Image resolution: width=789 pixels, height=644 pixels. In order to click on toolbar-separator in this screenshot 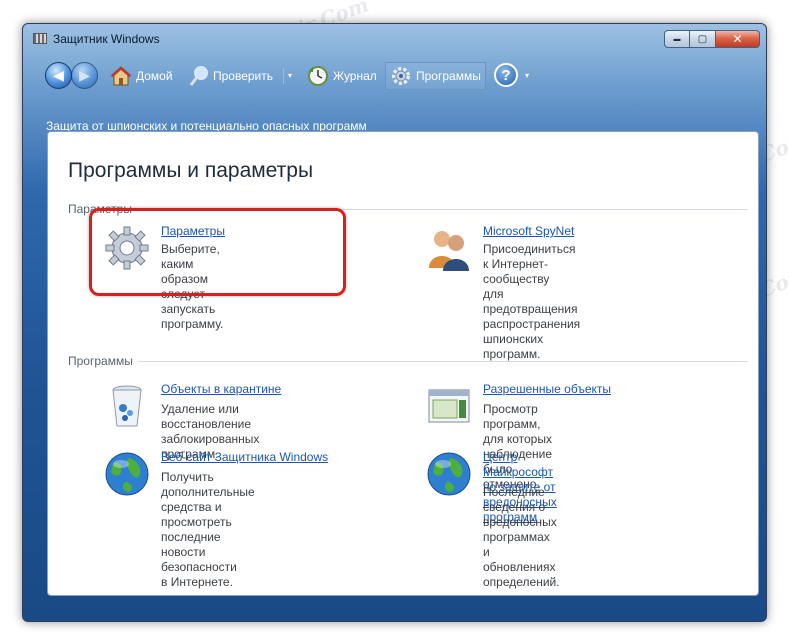, I will do `click(283, 76)`.